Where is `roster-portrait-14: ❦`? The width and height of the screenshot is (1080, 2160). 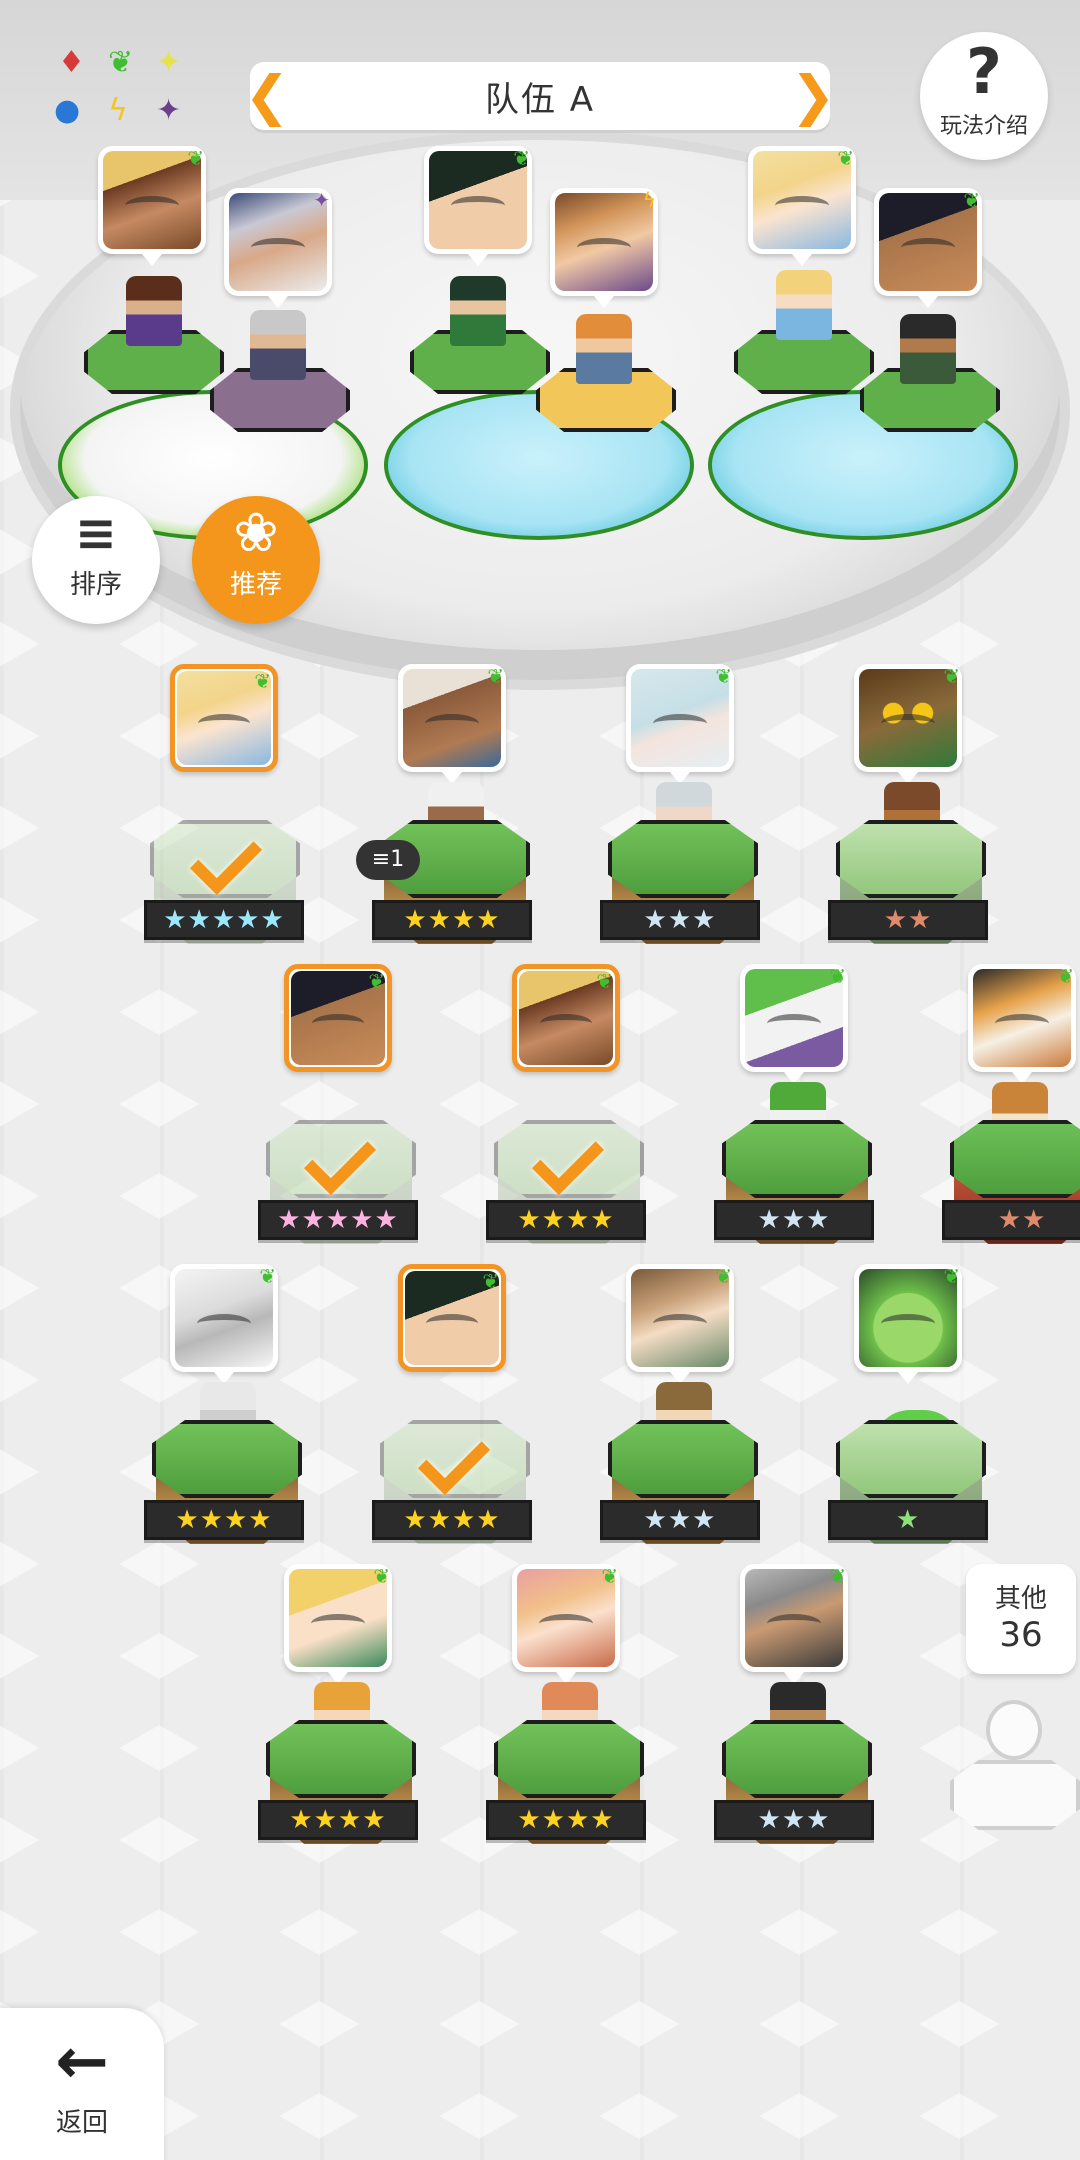
roster-portrait-14: ❦ is located at coordinates (566, 1624).